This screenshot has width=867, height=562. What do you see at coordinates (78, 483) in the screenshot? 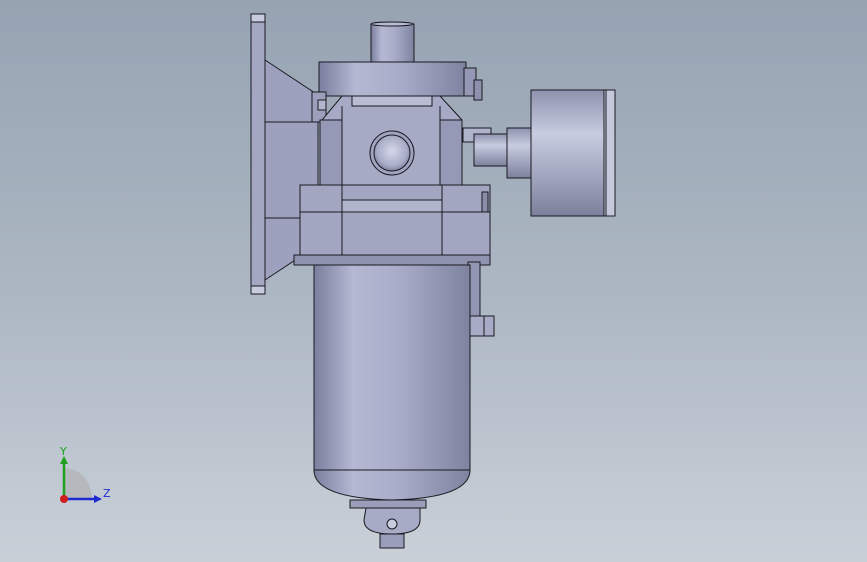
I see `triad-plane-shape` at bounding box center [78, 483].